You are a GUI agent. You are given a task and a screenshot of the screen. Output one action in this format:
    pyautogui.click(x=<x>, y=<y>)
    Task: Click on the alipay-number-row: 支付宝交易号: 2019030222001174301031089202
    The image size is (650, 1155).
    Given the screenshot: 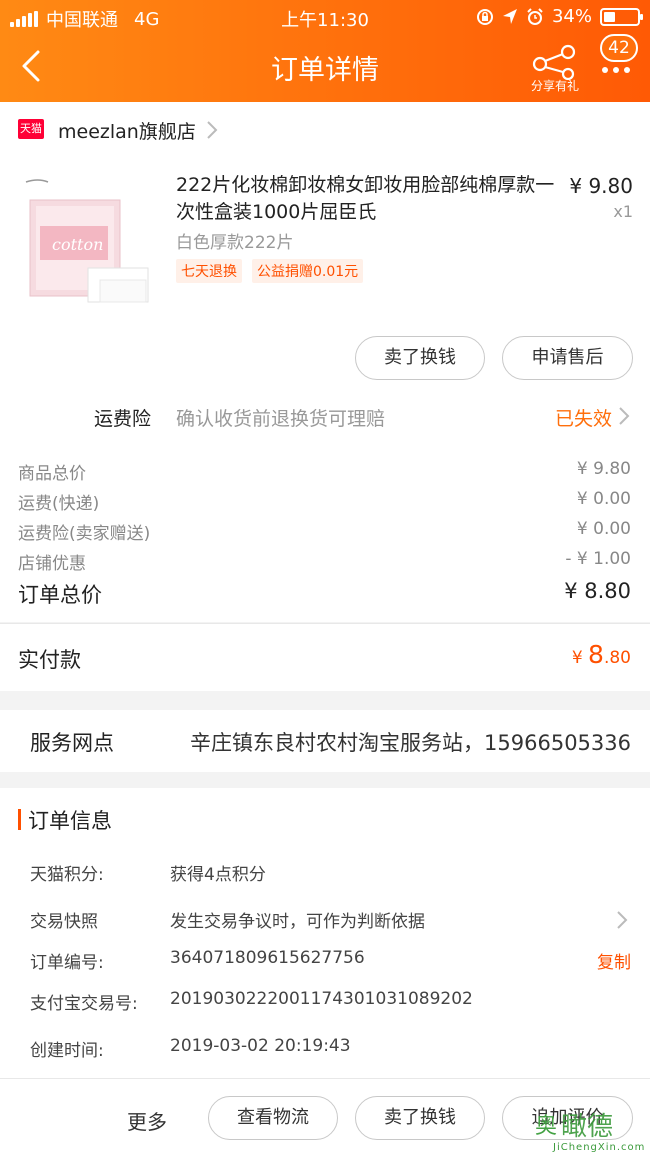 What is the action you would take?
    pyautogui.click(x=325, y=1001)
    